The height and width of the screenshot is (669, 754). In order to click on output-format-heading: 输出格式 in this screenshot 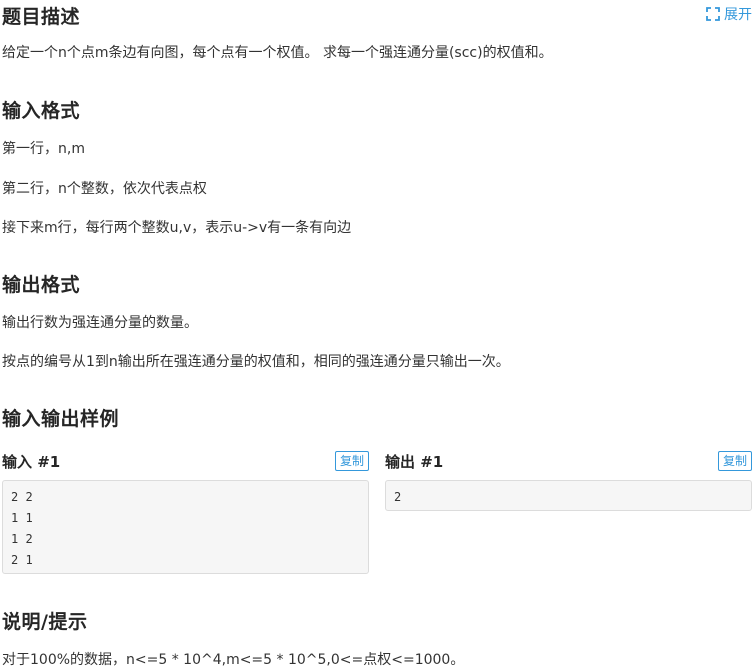, I will do `click(41, 285)`.